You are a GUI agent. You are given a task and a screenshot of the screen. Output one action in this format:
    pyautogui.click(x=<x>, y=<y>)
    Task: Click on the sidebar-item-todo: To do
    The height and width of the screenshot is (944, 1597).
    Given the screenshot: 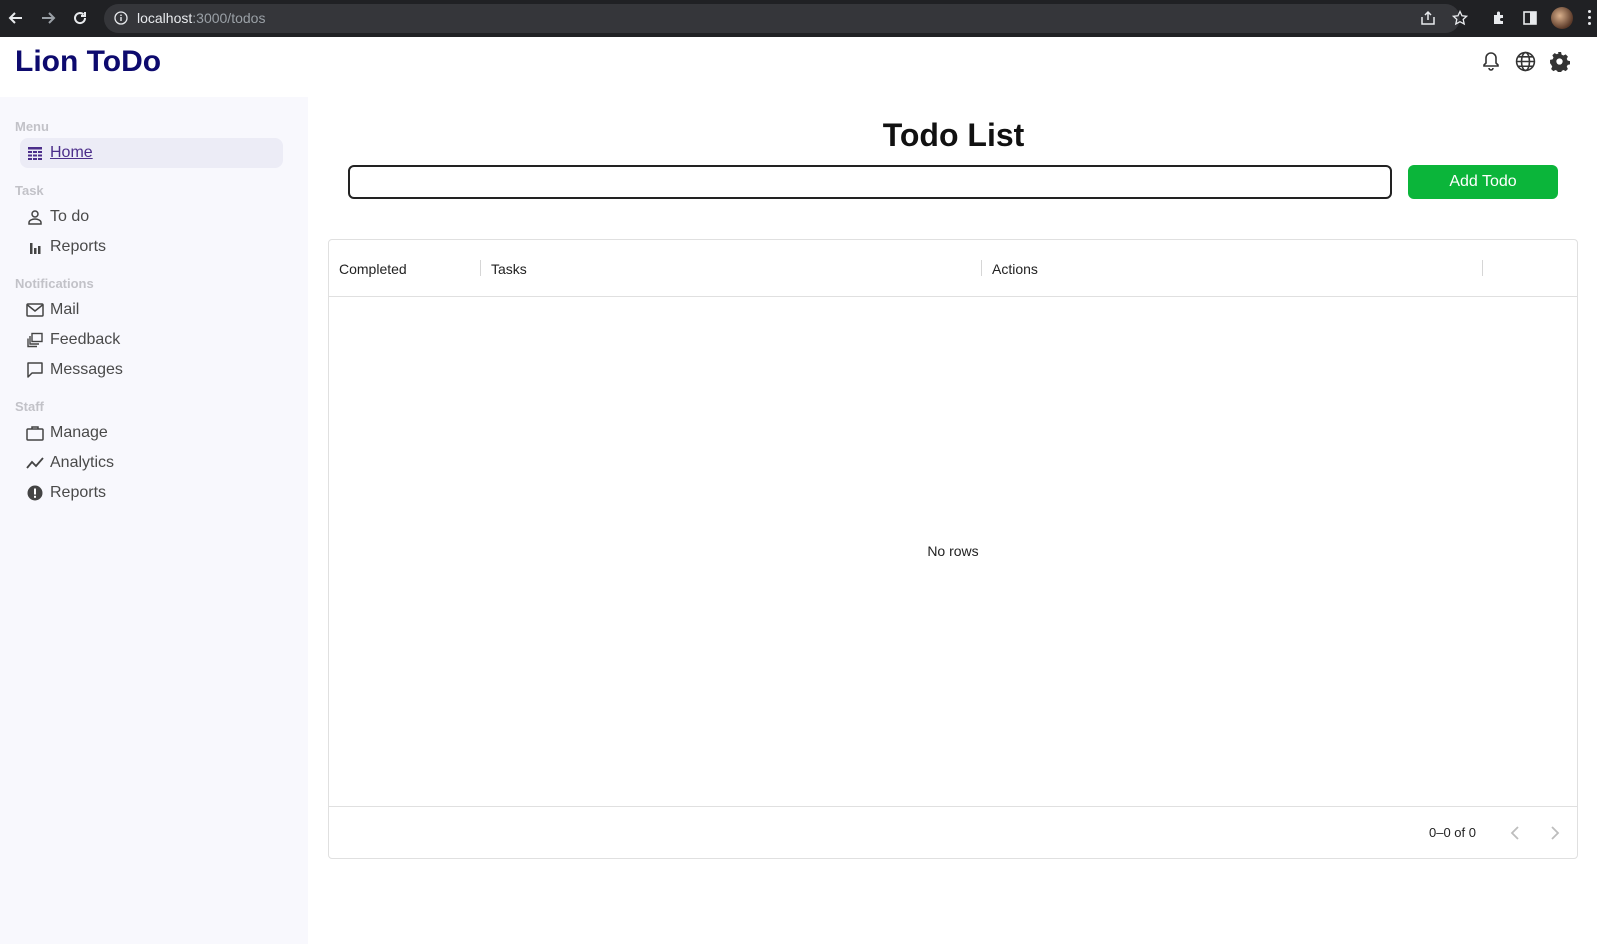 What is the action you would take?
    pyautogui.click(x=151, y=217)
    